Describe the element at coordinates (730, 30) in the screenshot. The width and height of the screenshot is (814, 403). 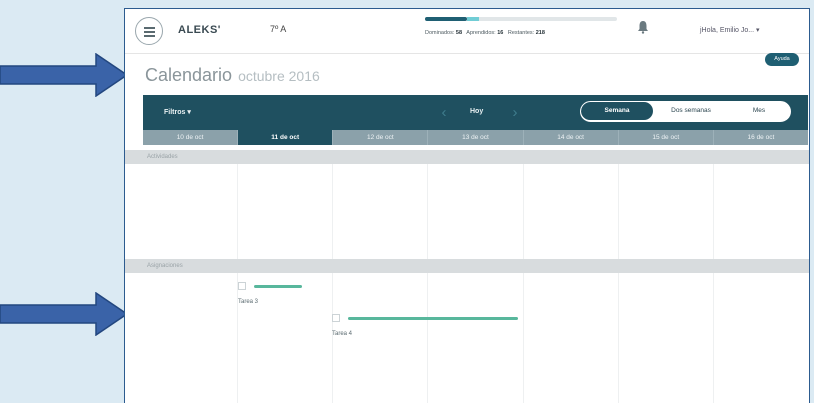
I see `user-menu: jHola, Emilio Jo... ▾` at that location.